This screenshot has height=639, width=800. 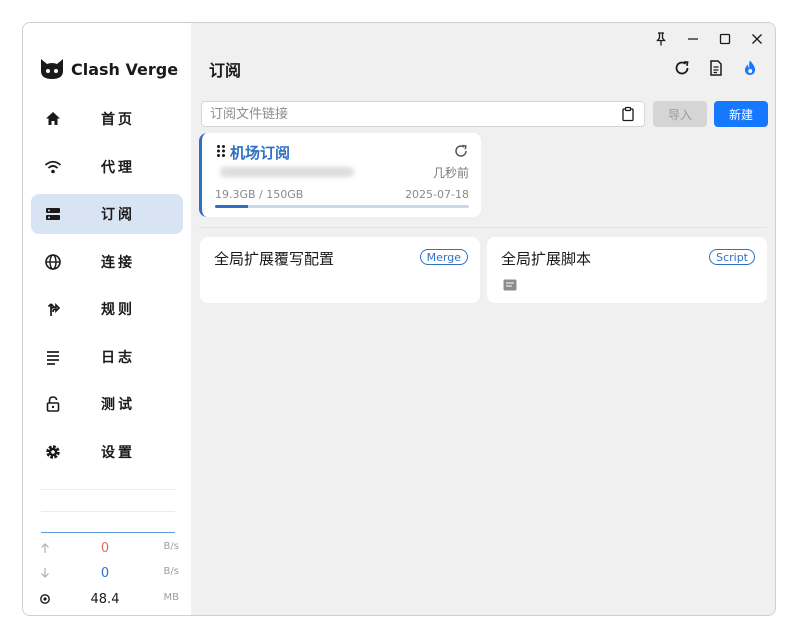 I want to click on sidebar-item-connections: 连接, so click(x=107, y=262).